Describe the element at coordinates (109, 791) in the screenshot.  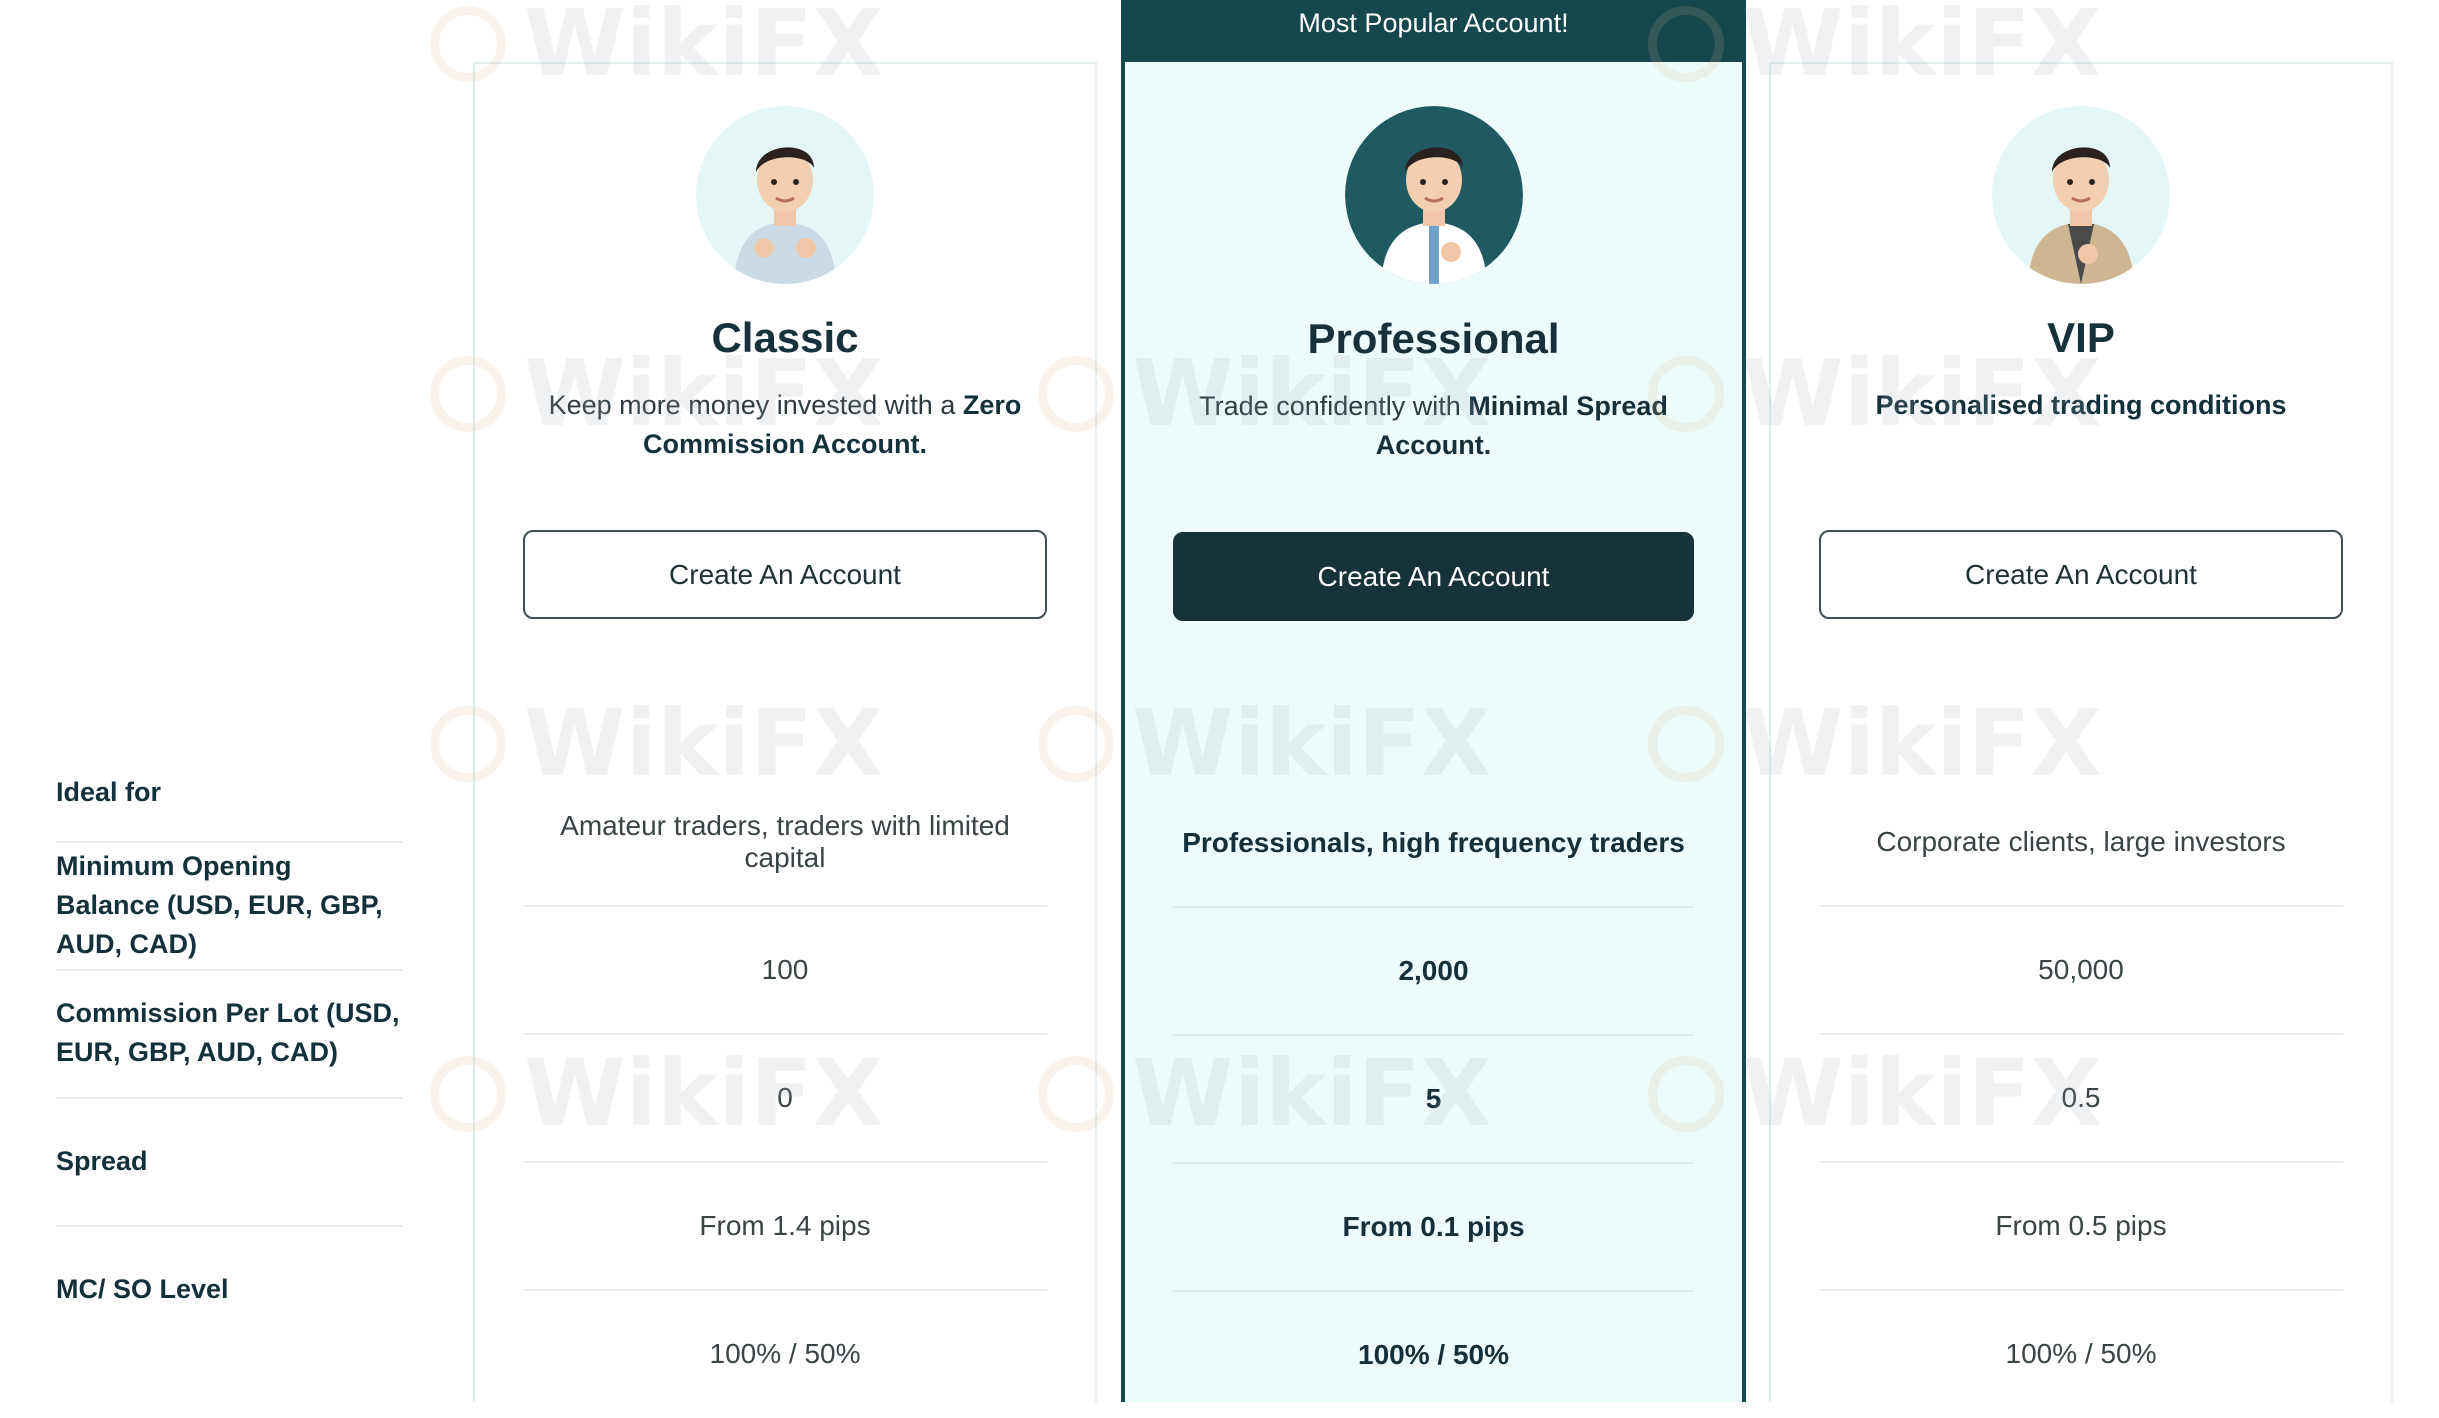
I see `label-ideal-for: Ideal for` at that location.